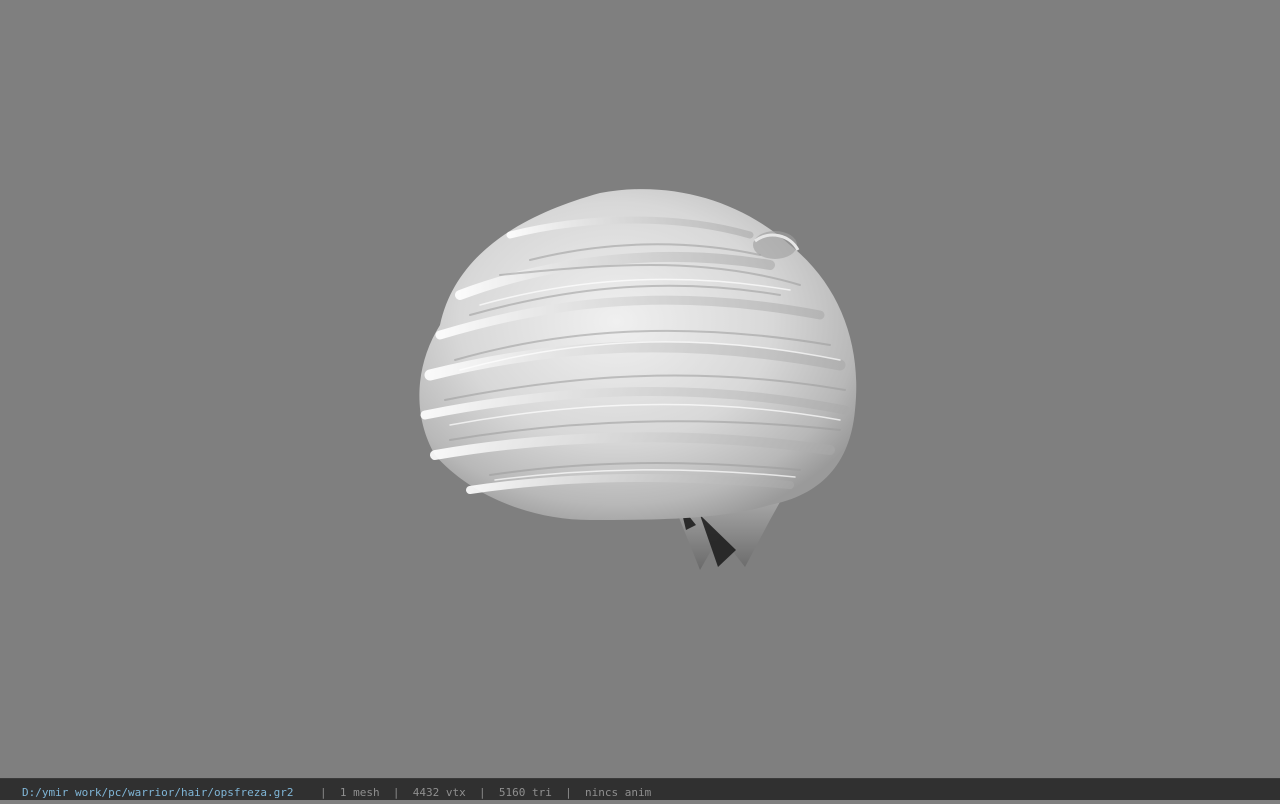 The width and height of the screenshot is (1280, 804). What do you see at coordinates (618, 792) in the screenshot?
I see `animation-status: nincs anim` at bounding box center [618, 792].